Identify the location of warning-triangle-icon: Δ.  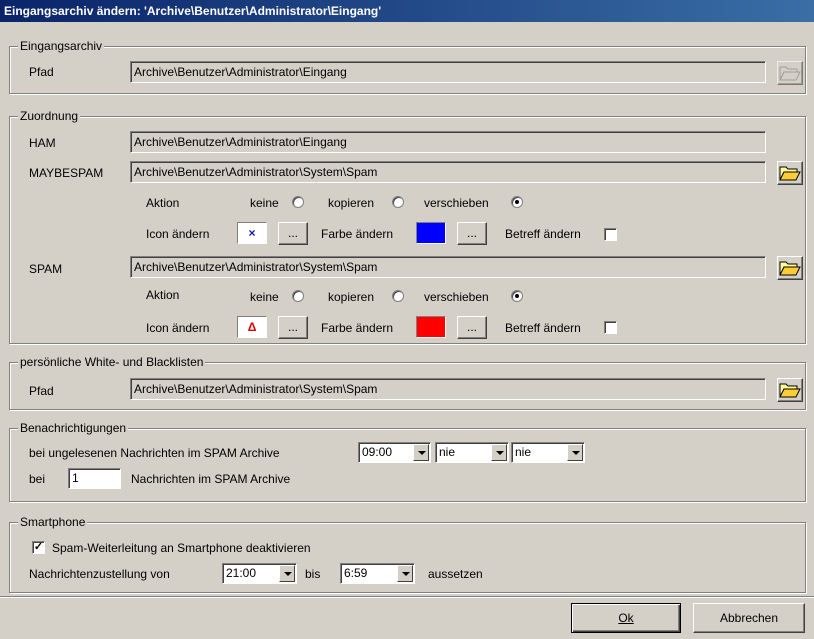
(252, 327).